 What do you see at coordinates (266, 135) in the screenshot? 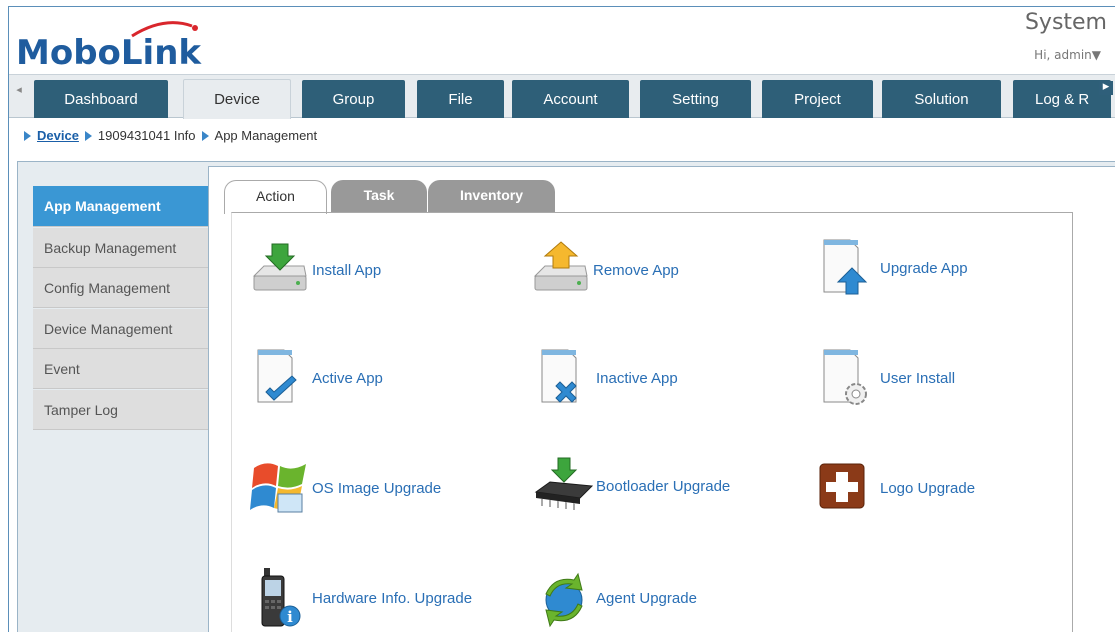
I see `breadcrumb-current: App Management` at bounding box center [266, 135].